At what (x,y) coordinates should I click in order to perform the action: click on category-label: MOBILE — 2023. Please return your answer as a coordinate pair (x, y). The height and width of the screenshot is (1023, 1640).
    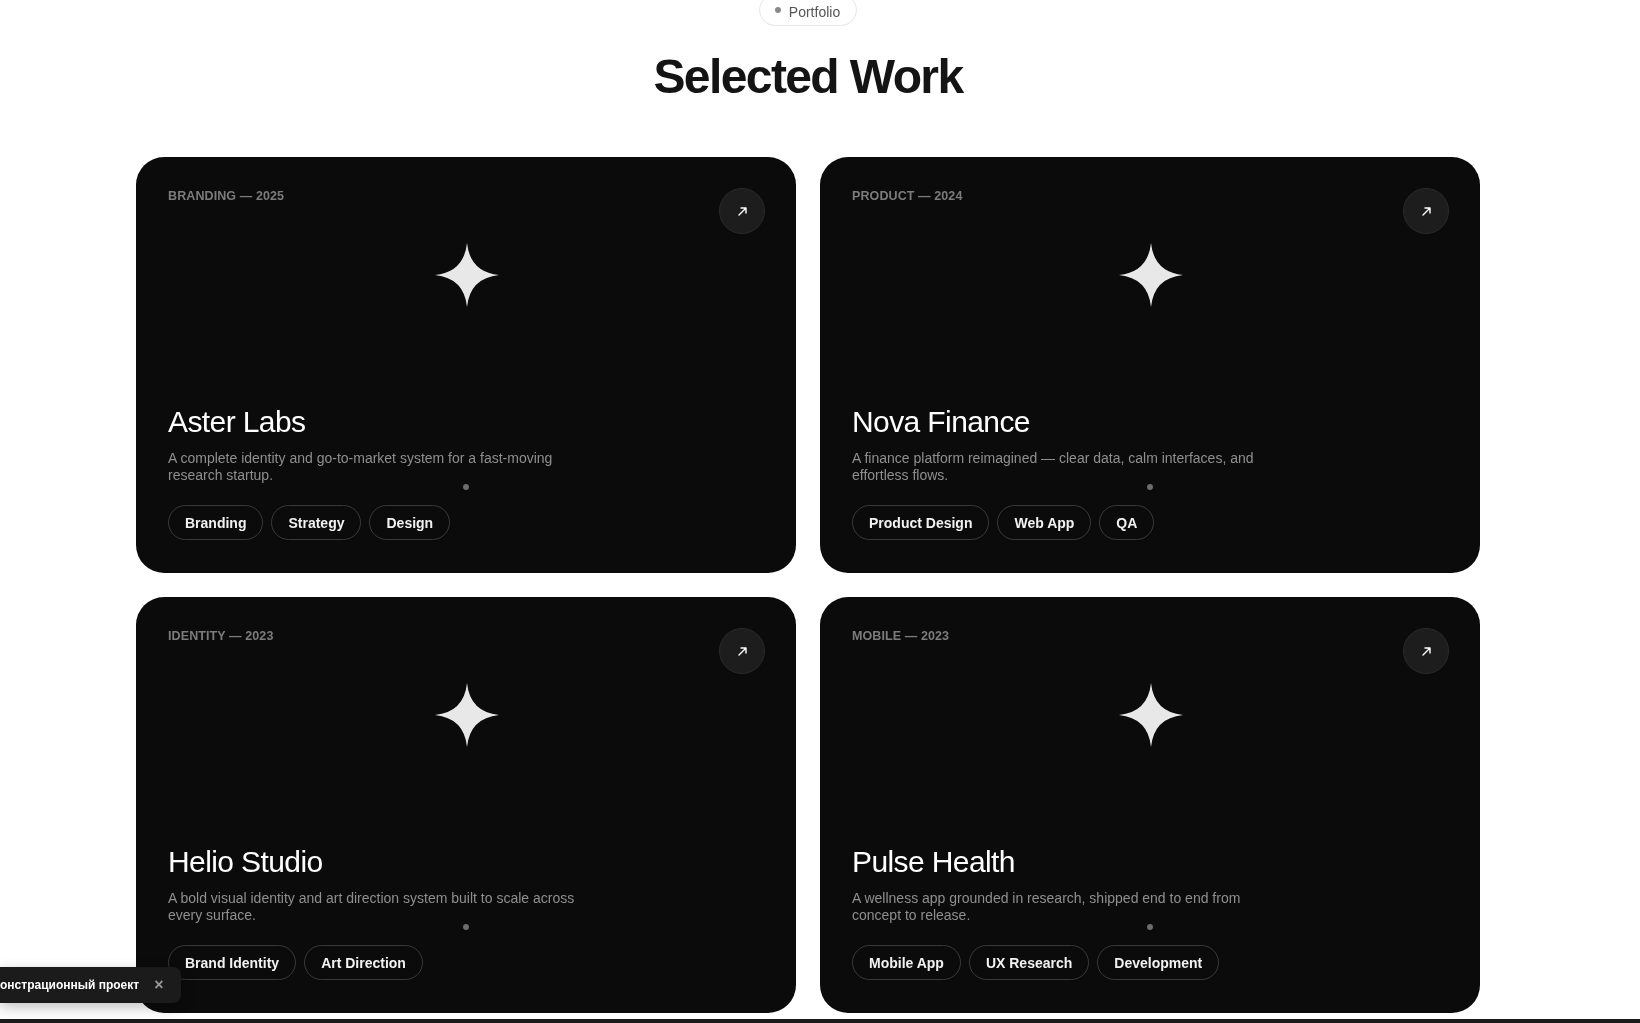
    Looking at the image, I should click on (901, 636).